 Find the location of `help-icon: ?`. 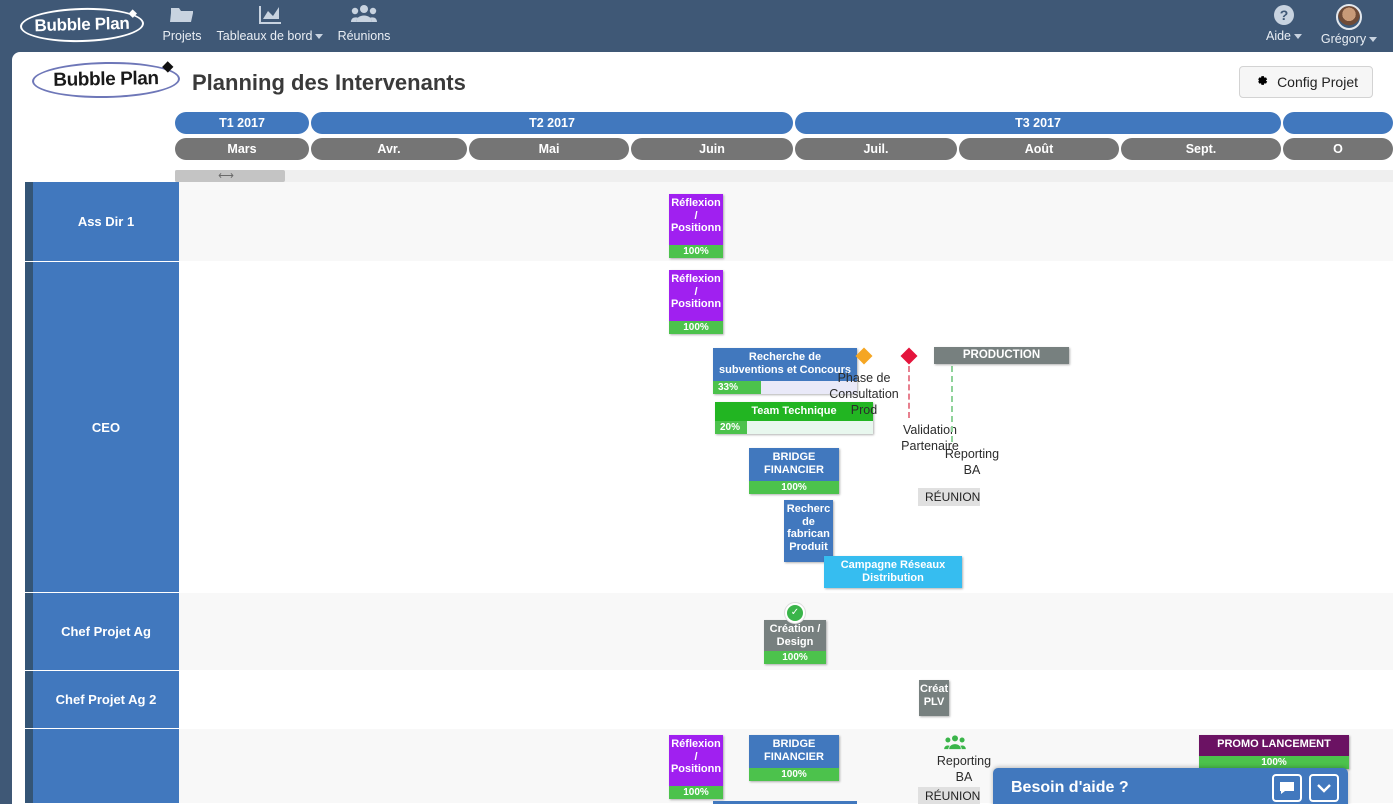

help-icon: ? is located at coordinates (1284, 15).